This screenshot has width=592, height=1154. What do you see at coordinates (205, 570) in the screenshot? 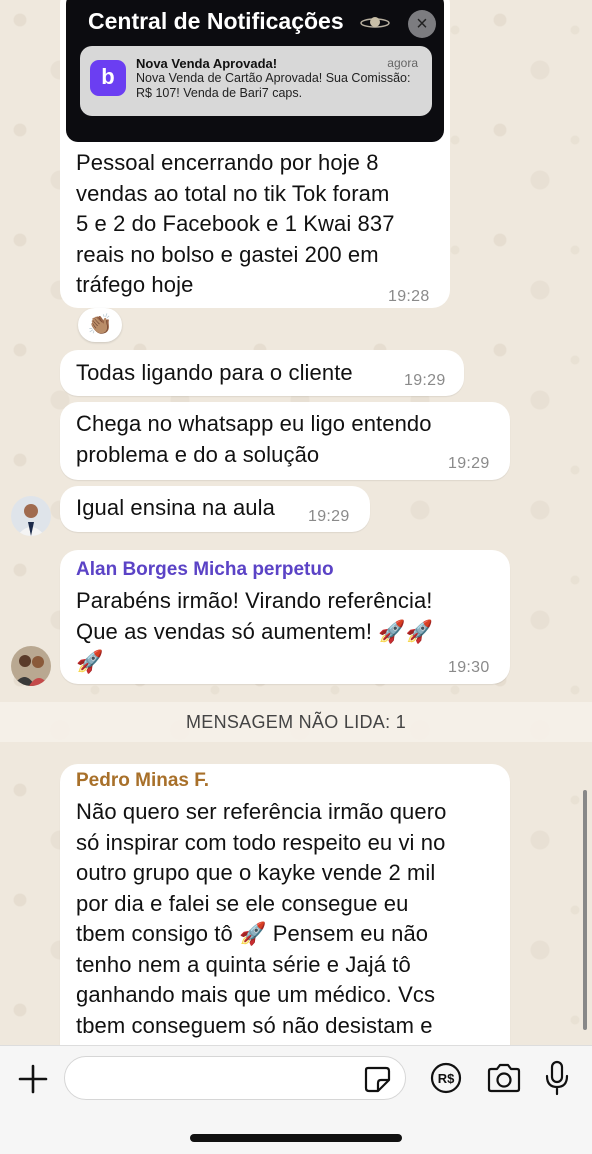
I see `sender-name: Alan Borges Micha perpetuo` at bounding box center [205, 570].